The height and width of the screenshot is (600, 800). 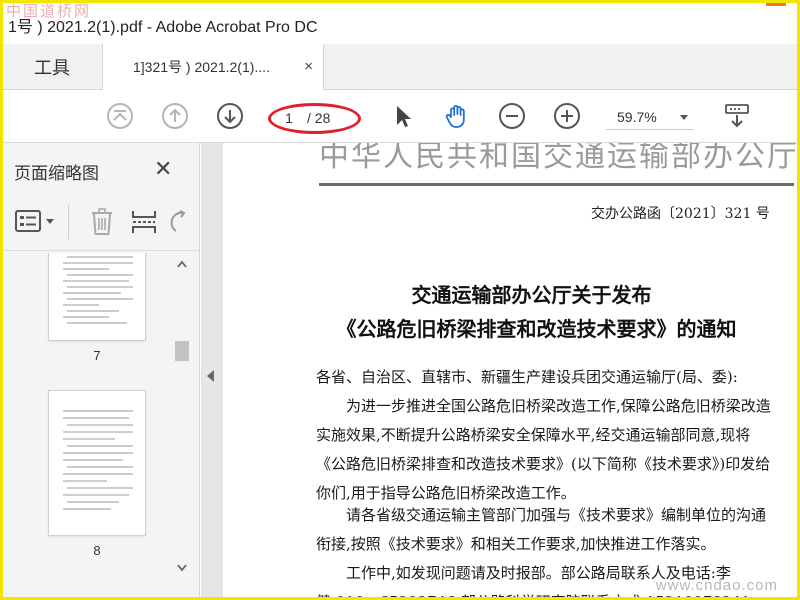 What do you see at coordinates (120, 116) in the screenshot?
I see `first-page-icon` at bounding box center [120, 116].